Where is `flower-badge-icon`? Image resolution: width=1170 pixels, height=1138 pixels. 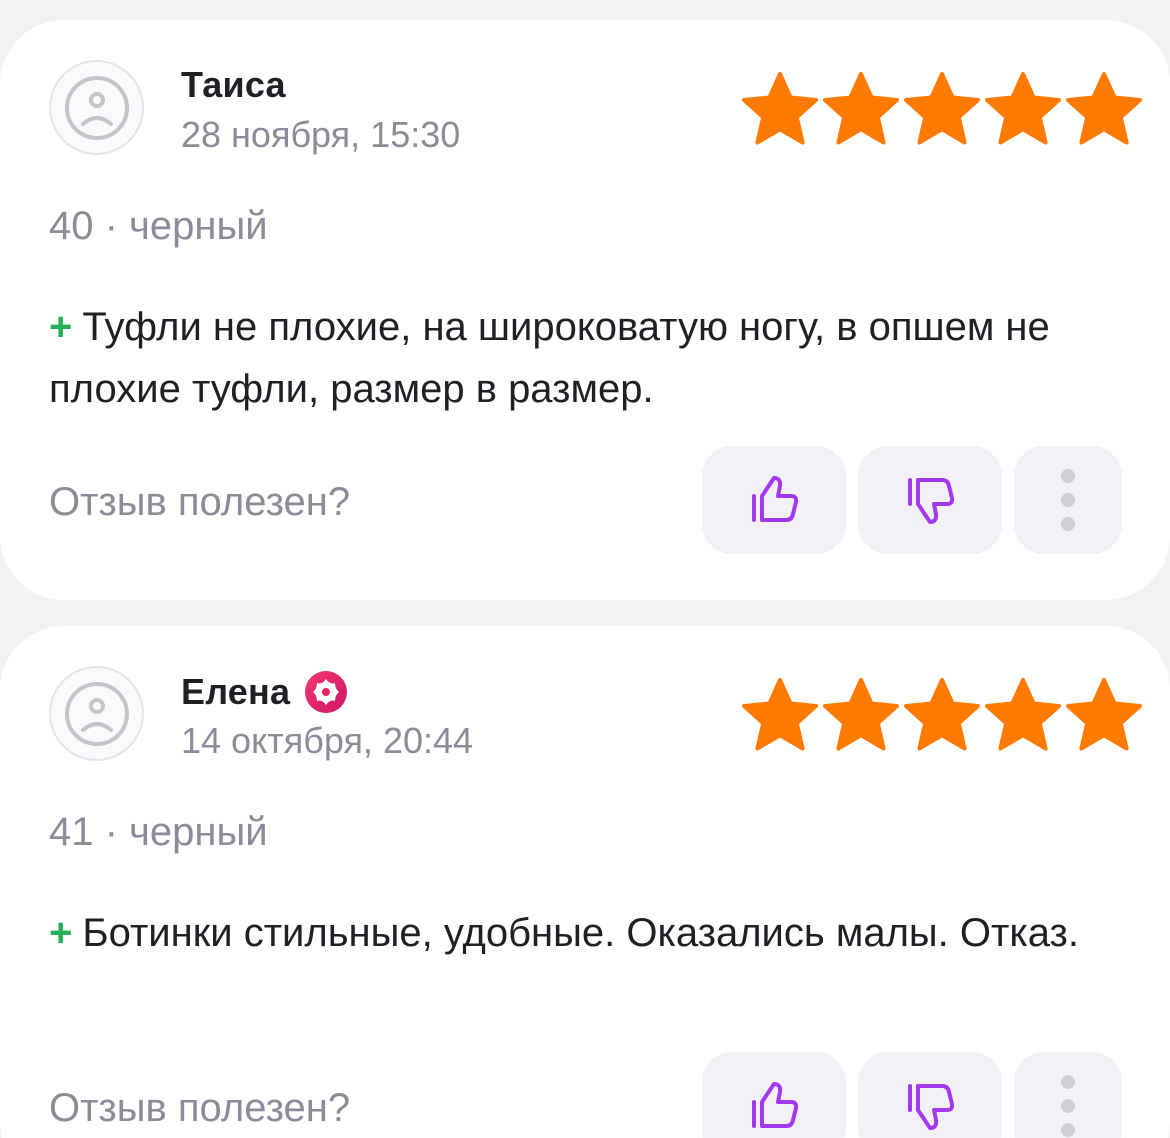
flower-badge-icon is located at coordinates (326, 692).